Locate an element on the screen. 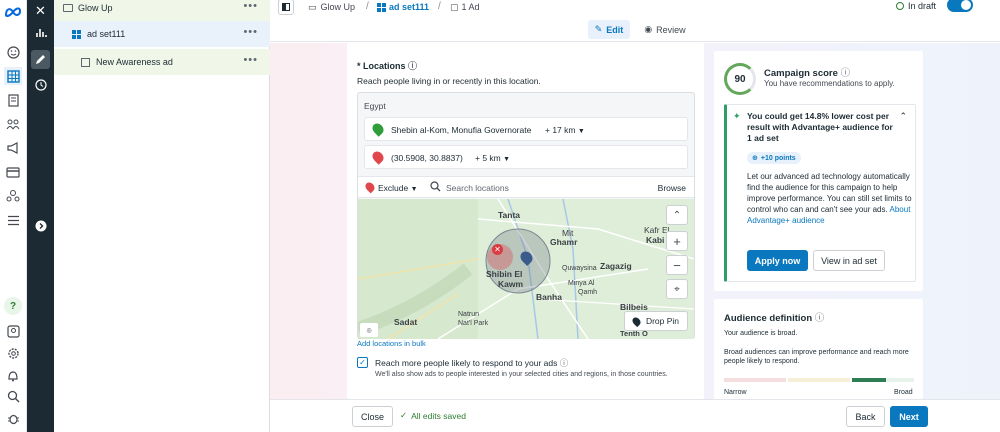  gear-icon is located at coordinates (13, 353).